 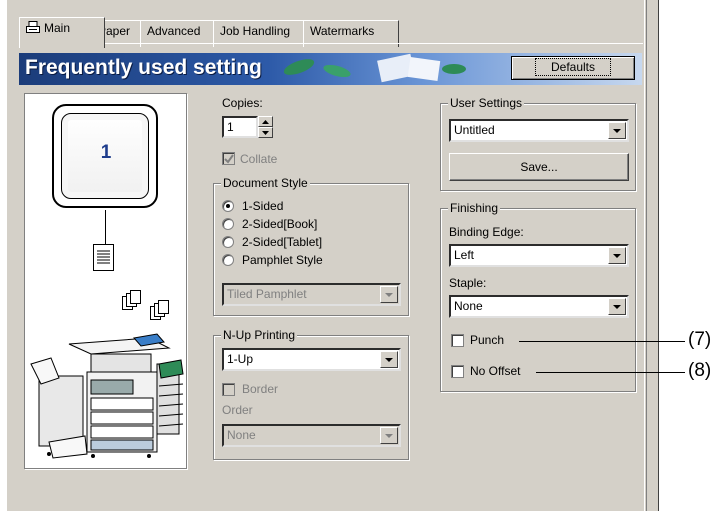 I want to click on binding-edge-select-value: Left, so click(x=464, y=255).